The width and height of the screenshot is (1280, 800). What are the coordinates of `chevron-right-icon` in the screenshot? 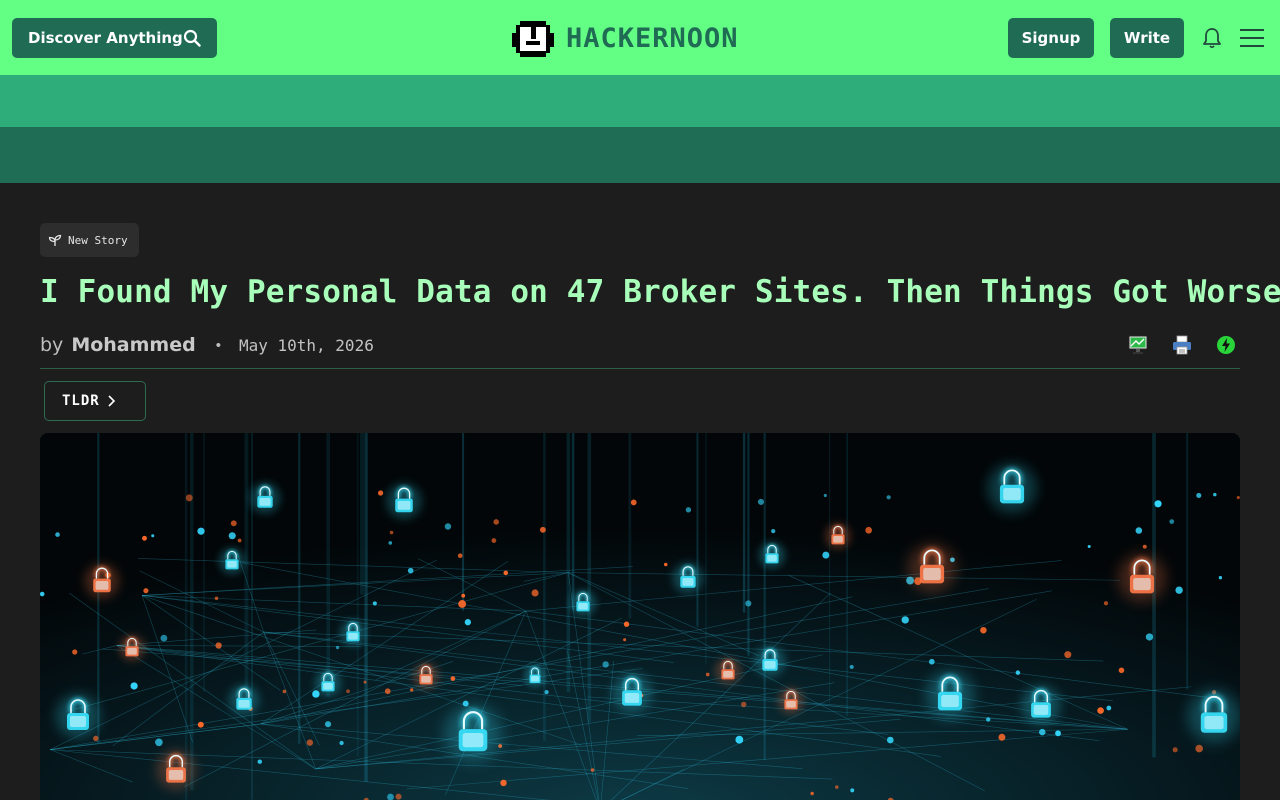 It's located at (111, 401).